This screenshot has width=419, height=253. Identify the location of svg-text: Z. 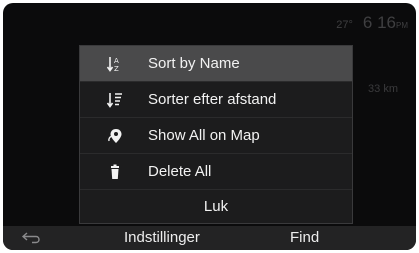
(116, 69).